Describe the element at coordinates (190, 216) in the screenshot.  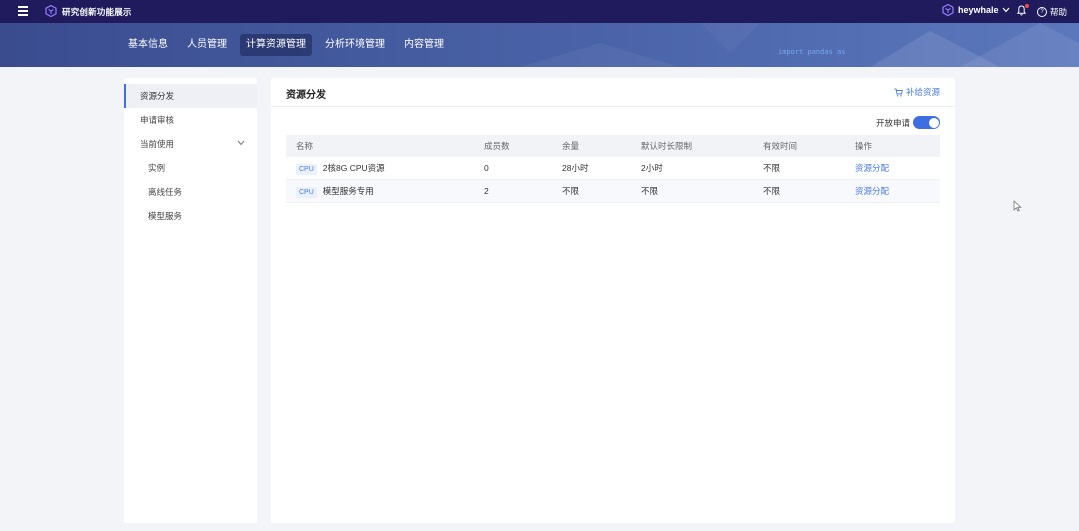
I see `sidebar-item-model-services: 模型服务` at that location.